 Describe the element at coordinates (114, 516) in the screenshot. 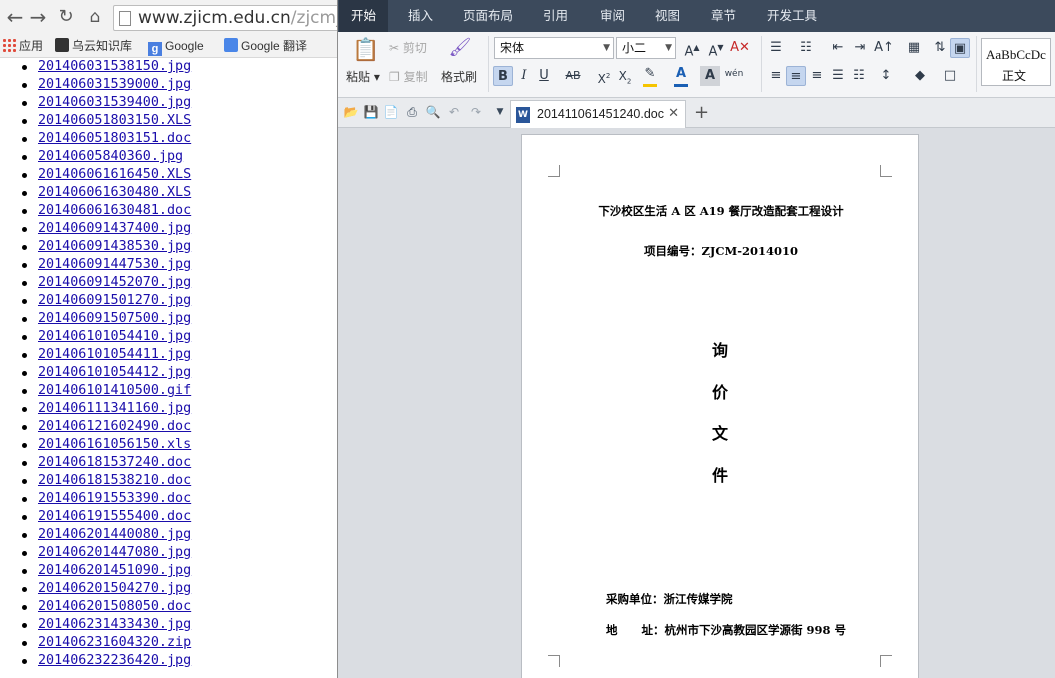

I see `file-link: 201406191555400.doc` at that location.